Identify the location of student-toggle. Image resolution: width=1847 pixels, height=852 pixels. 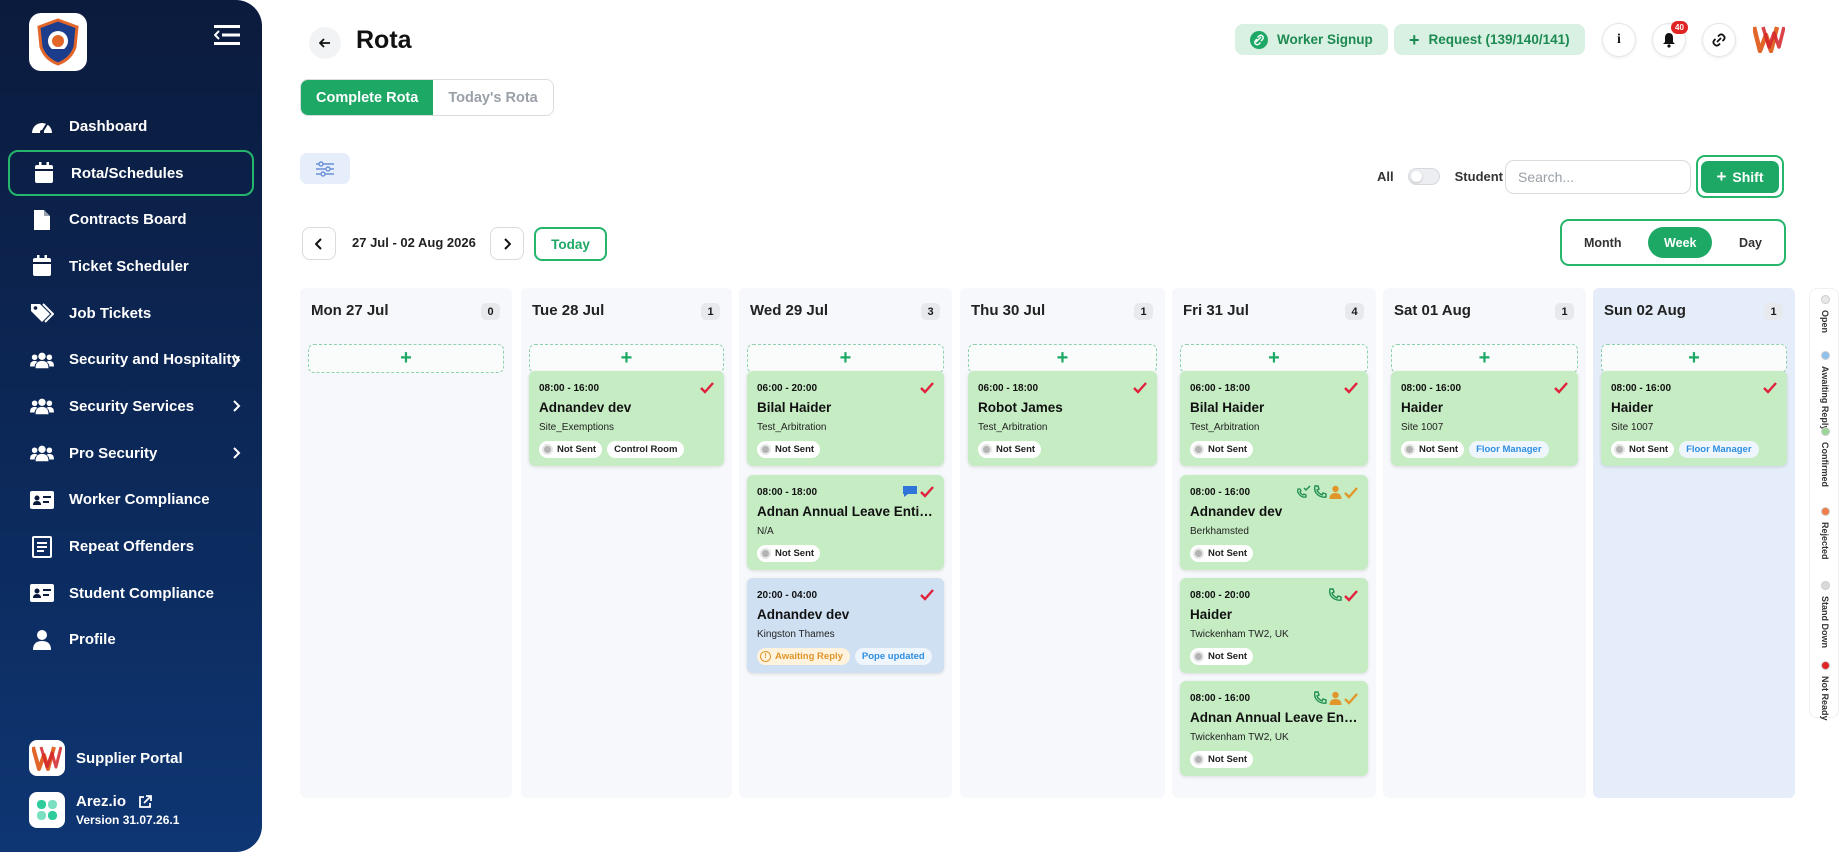
(1423, 176).